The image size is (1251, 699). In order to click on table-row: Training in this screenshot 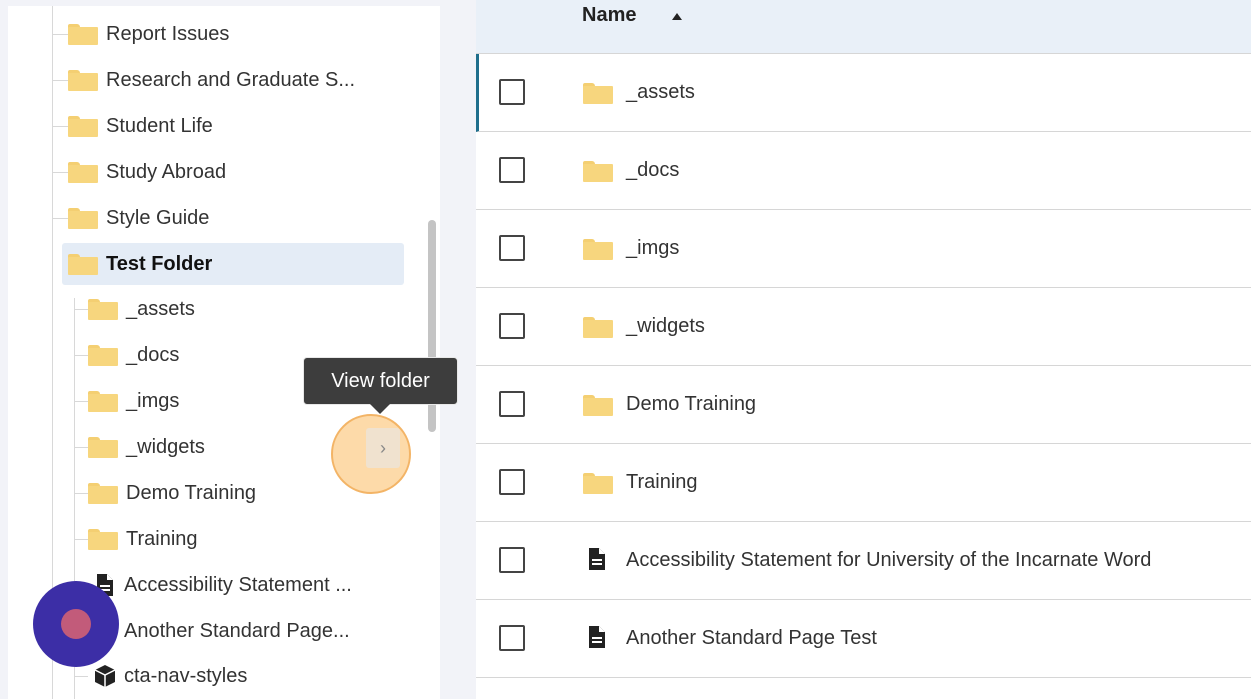, I will do `click(863, 483)`.